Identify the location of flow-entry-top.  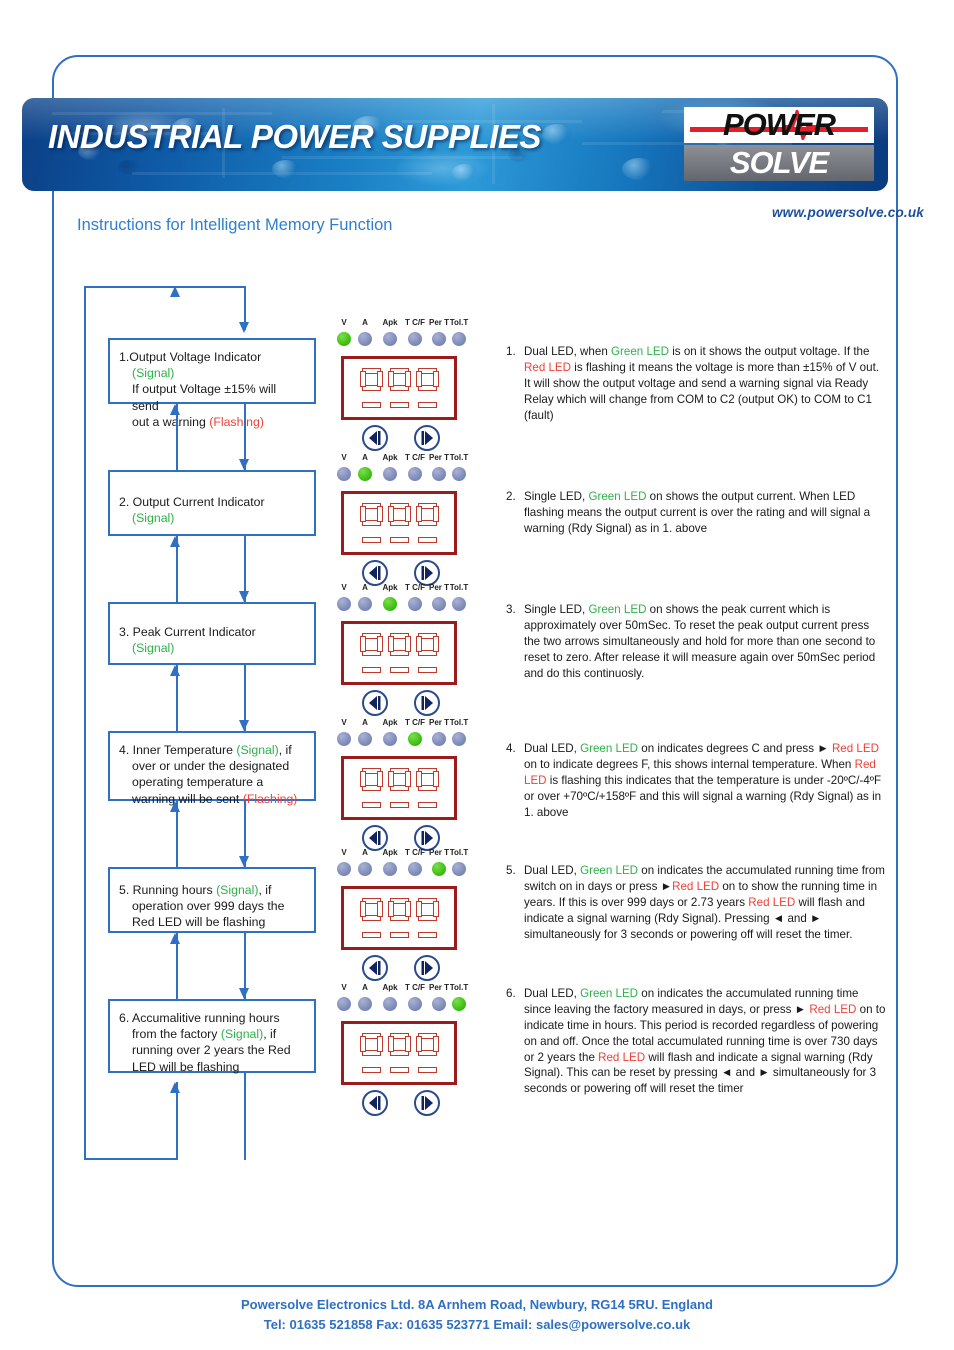
(211, 287).